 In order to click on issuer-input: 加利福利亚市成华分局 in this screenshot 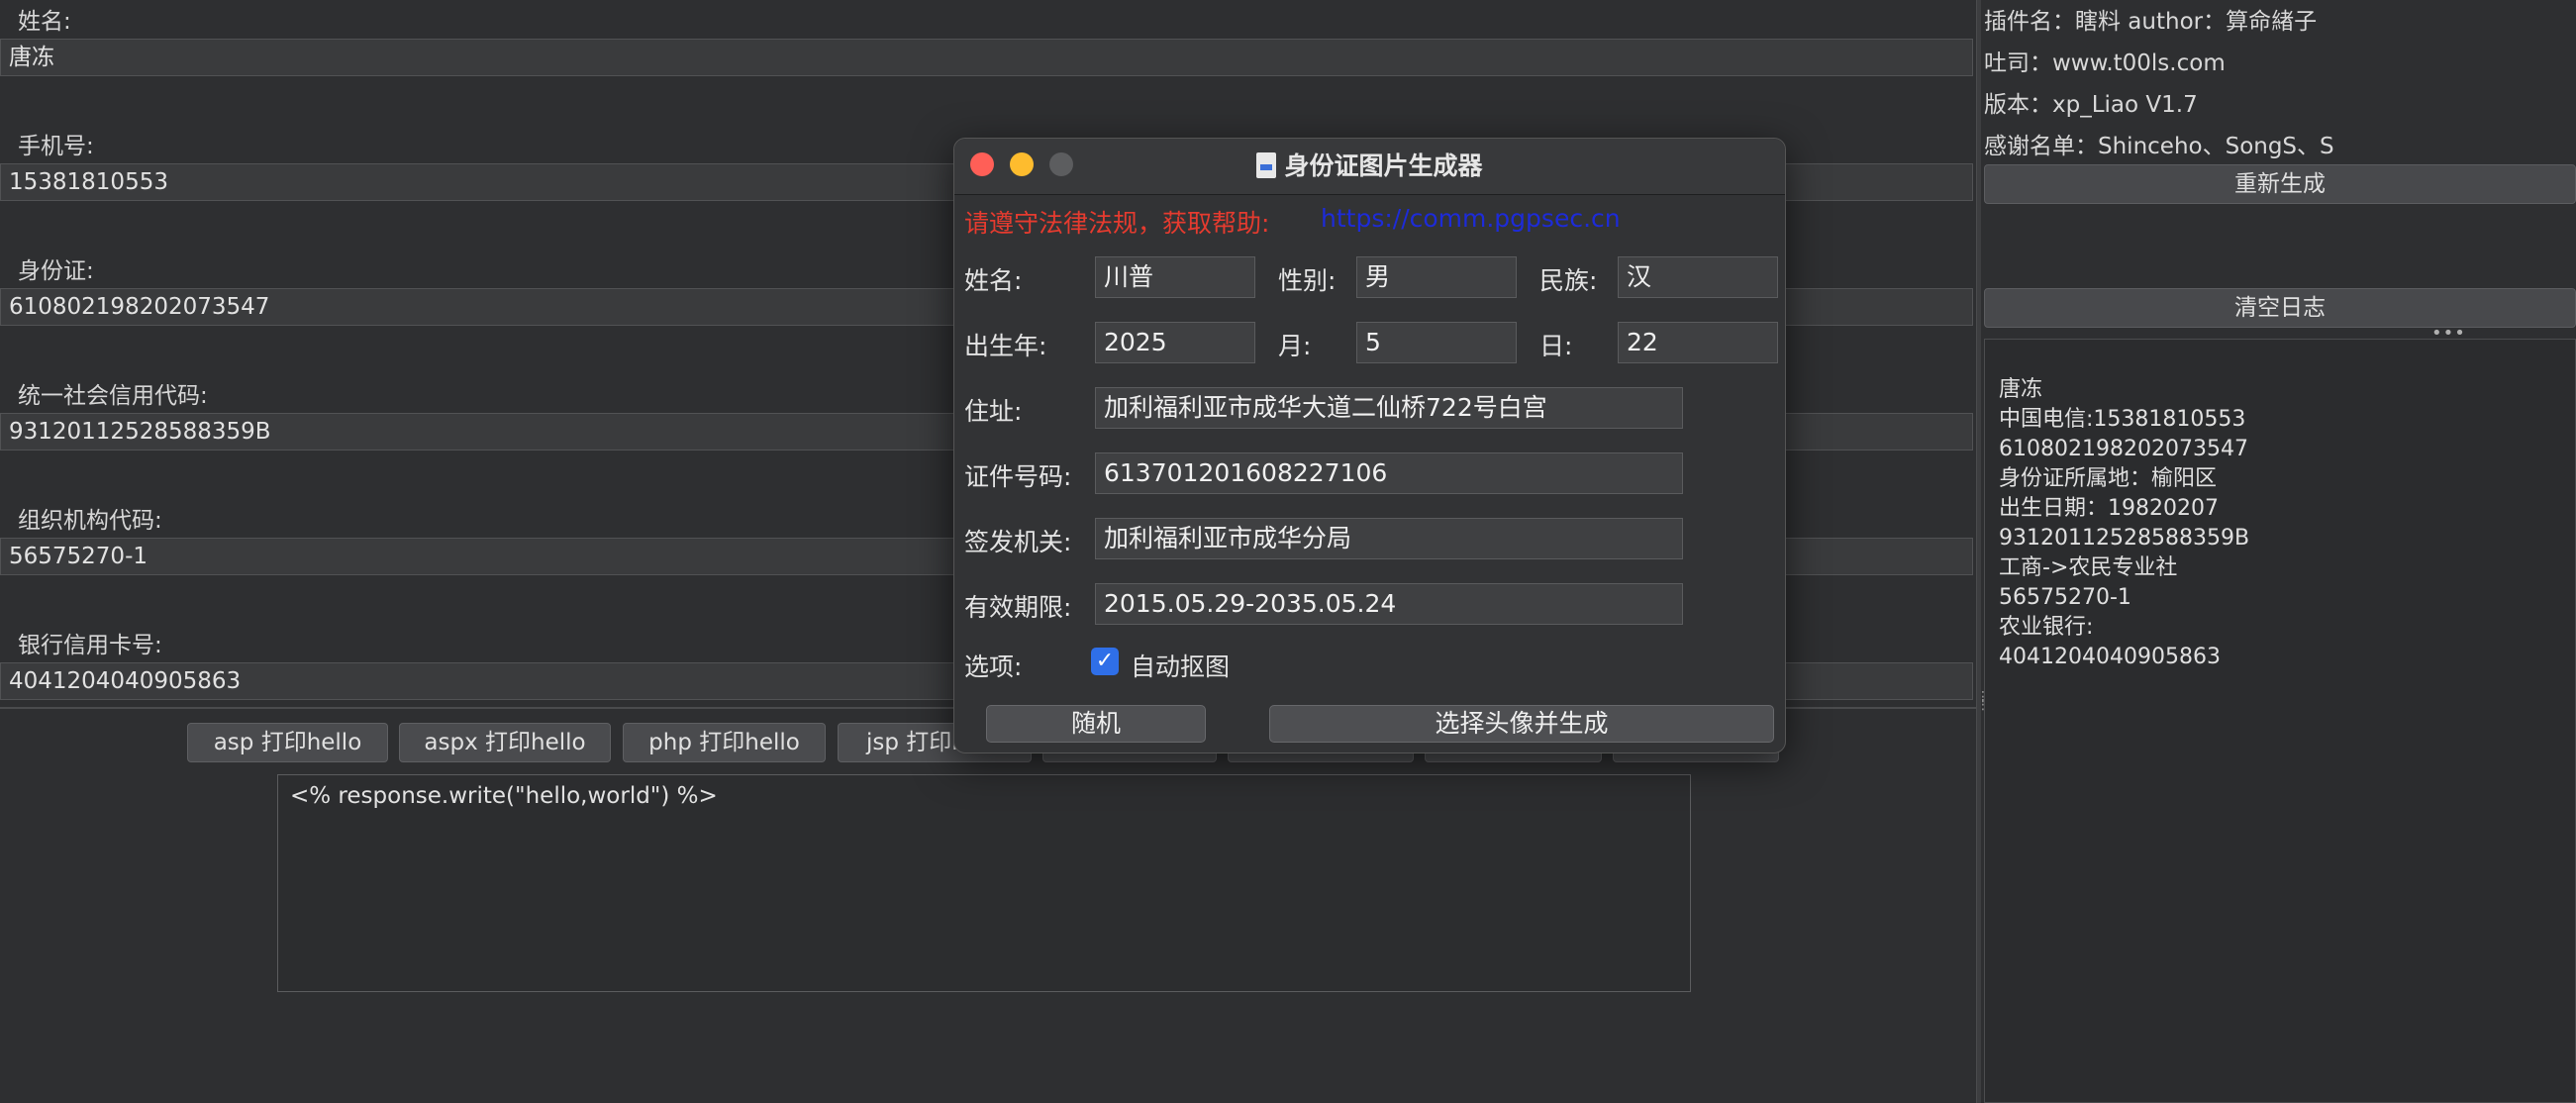, I will do `click(1389, 538)`.